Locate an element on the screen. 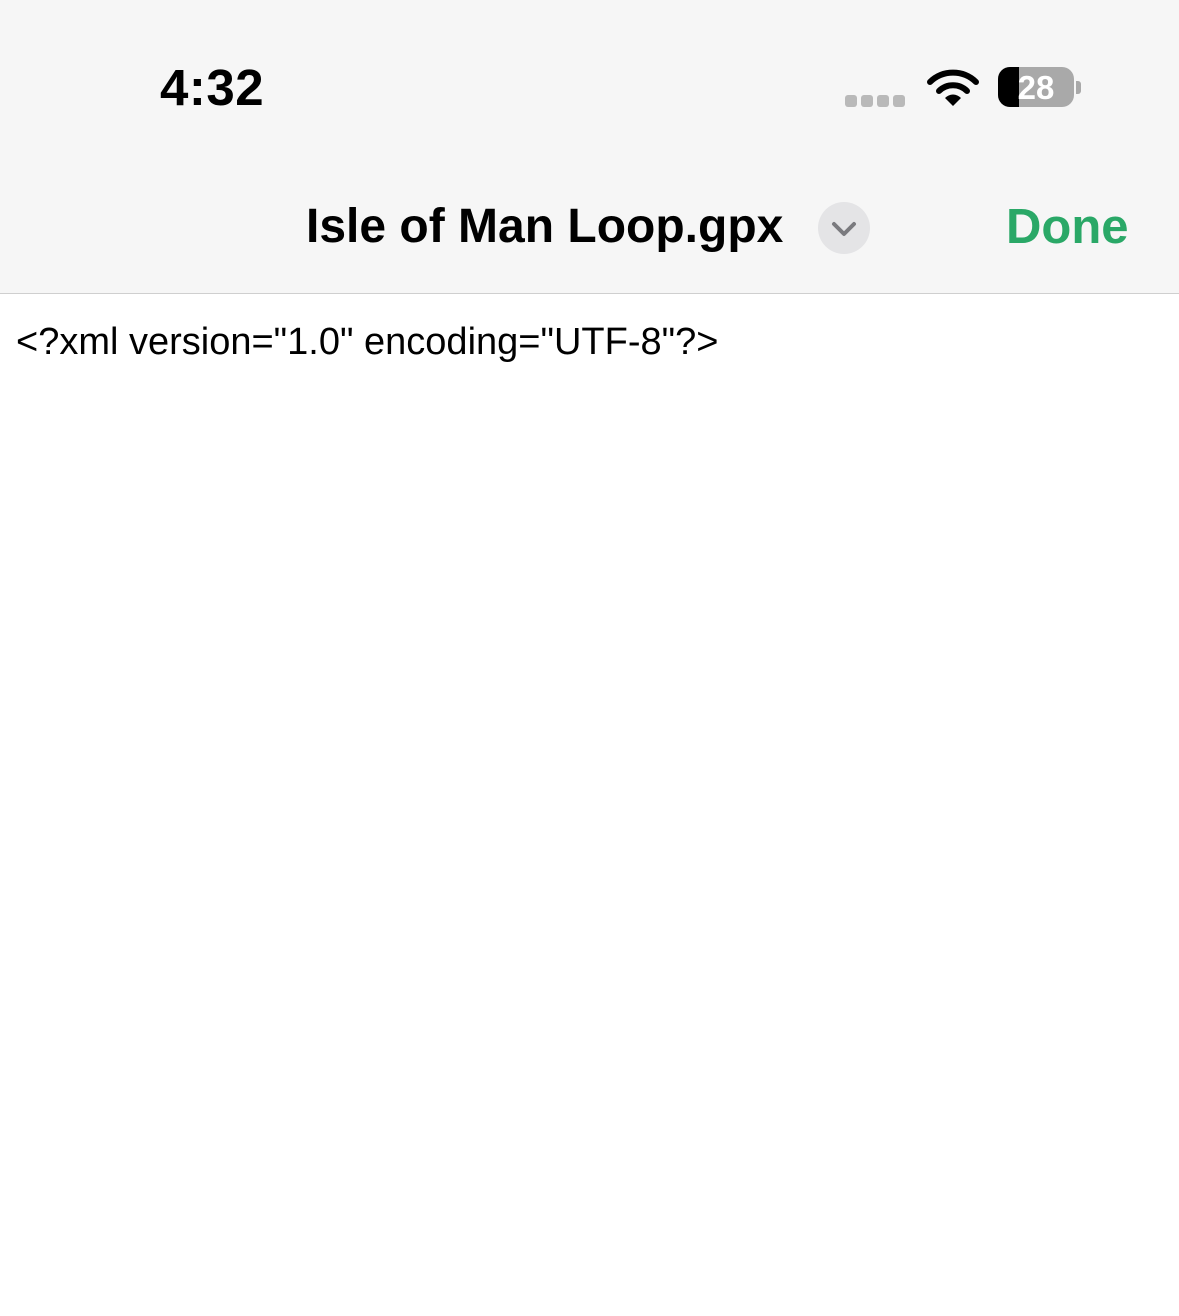 The height and width of the screenshot is (1316, 1179). wifi-icon is located at coordinates (953, 88).